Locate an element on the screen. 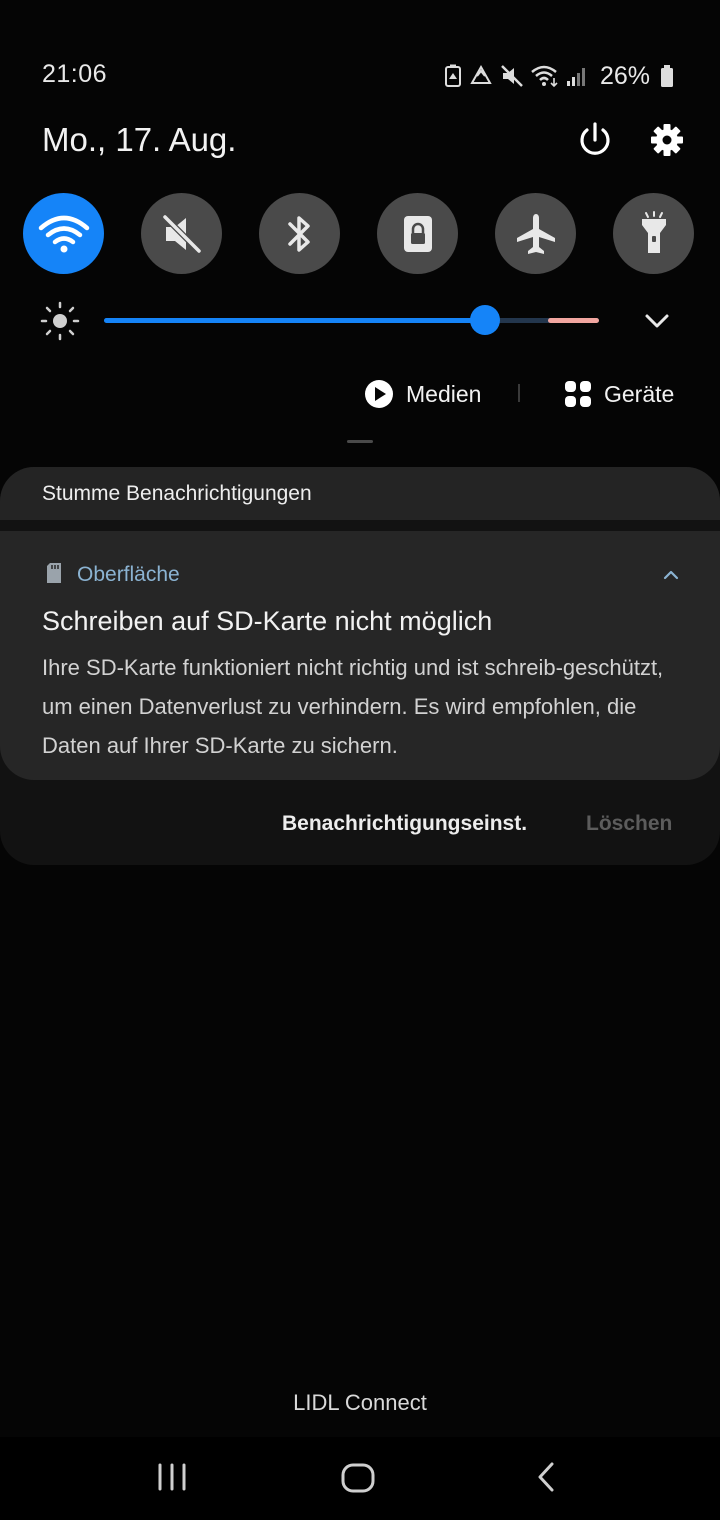 The image size is (720, 1520). bluetooth-icon is located at coordinates (298, 233).